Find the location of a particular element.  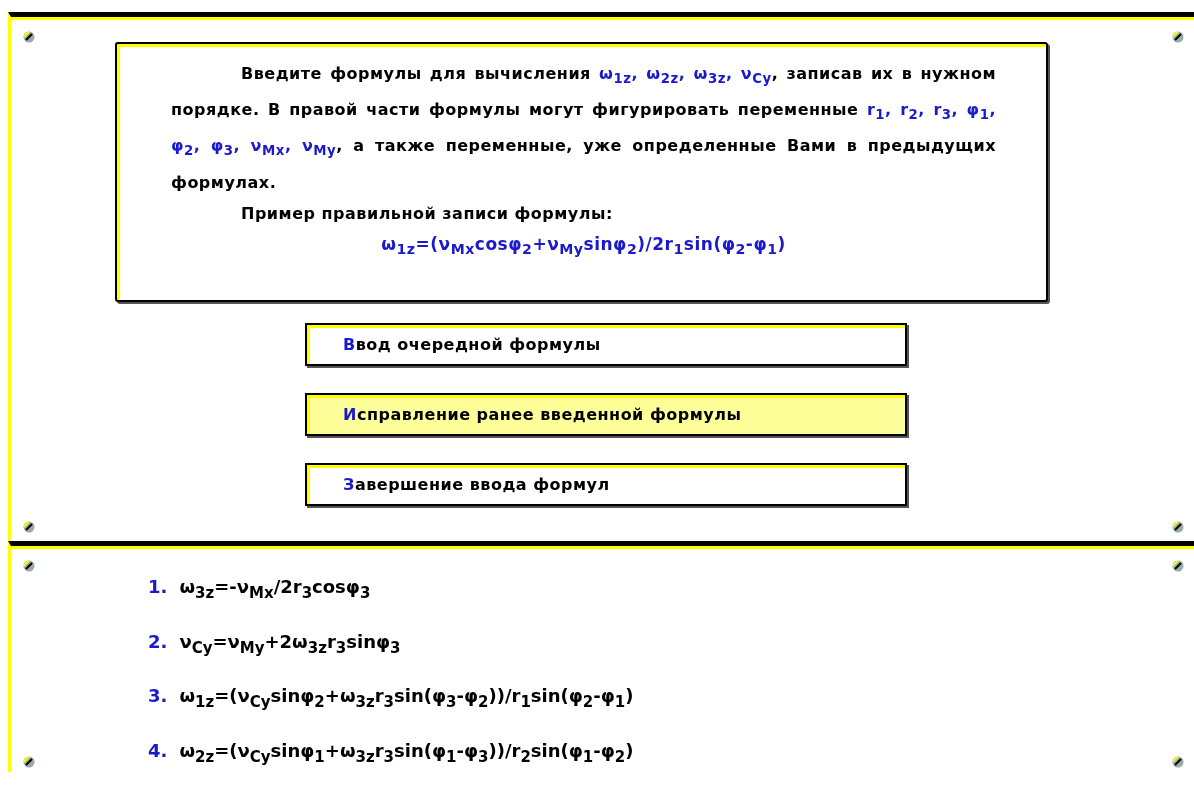

menu-button: Завершение ввода формул is located at coordinates (606, 484).